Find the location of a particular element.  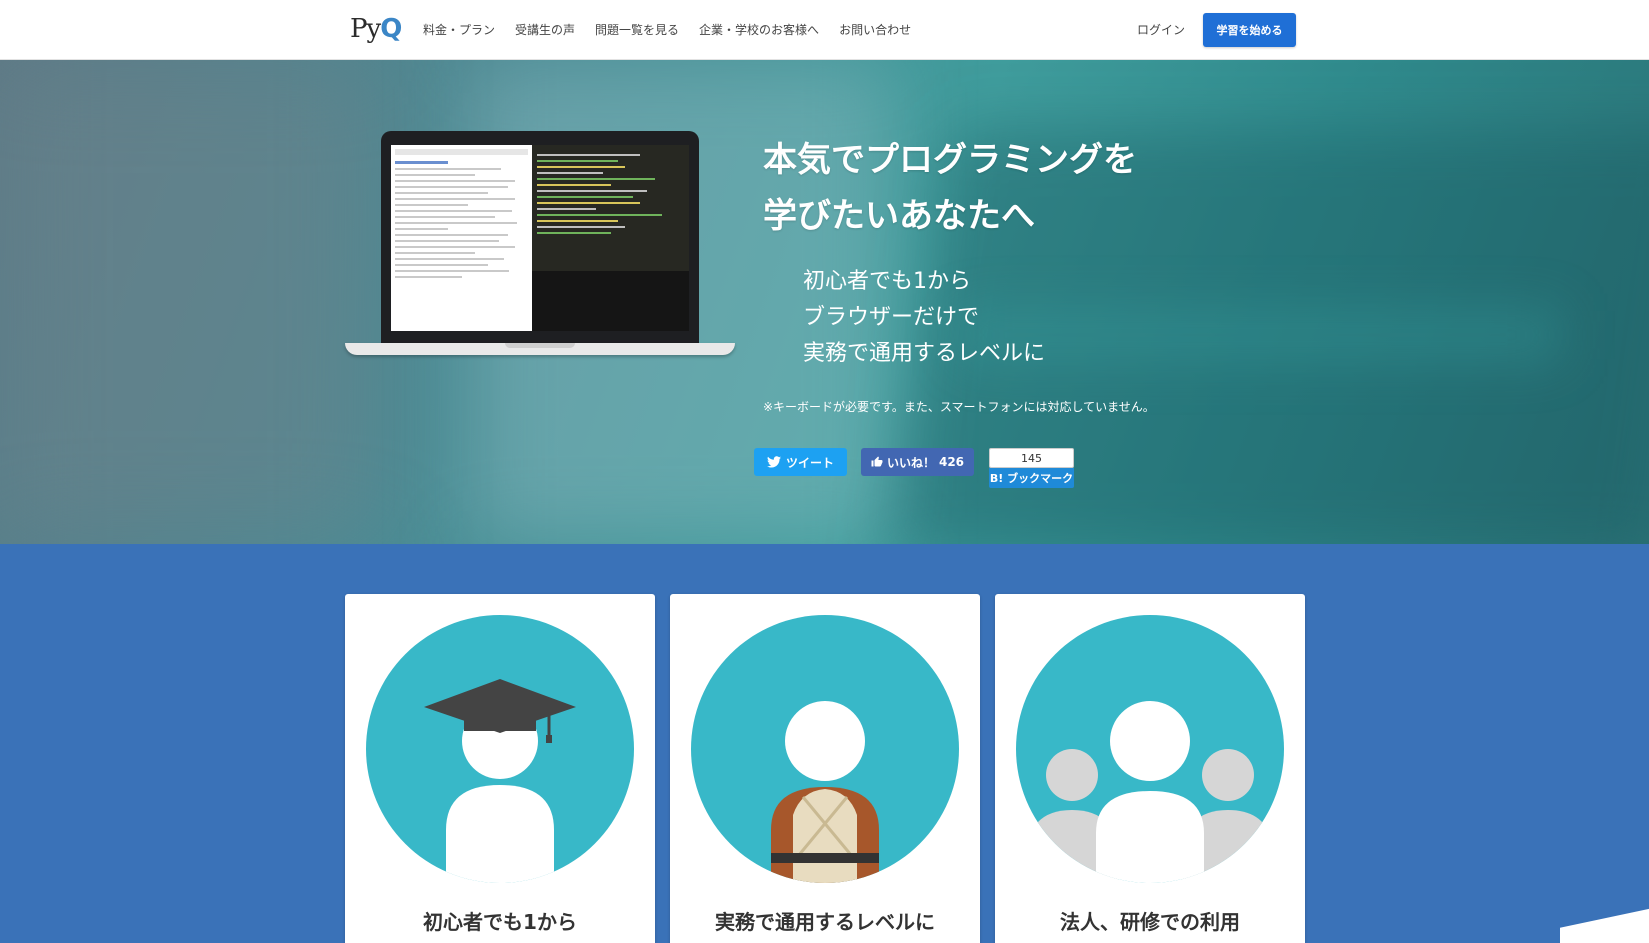

hero-subtitle: 初心者でも1から ブラウザーだけで 実務で通用するレベルに is located at coordinates (924, 318).